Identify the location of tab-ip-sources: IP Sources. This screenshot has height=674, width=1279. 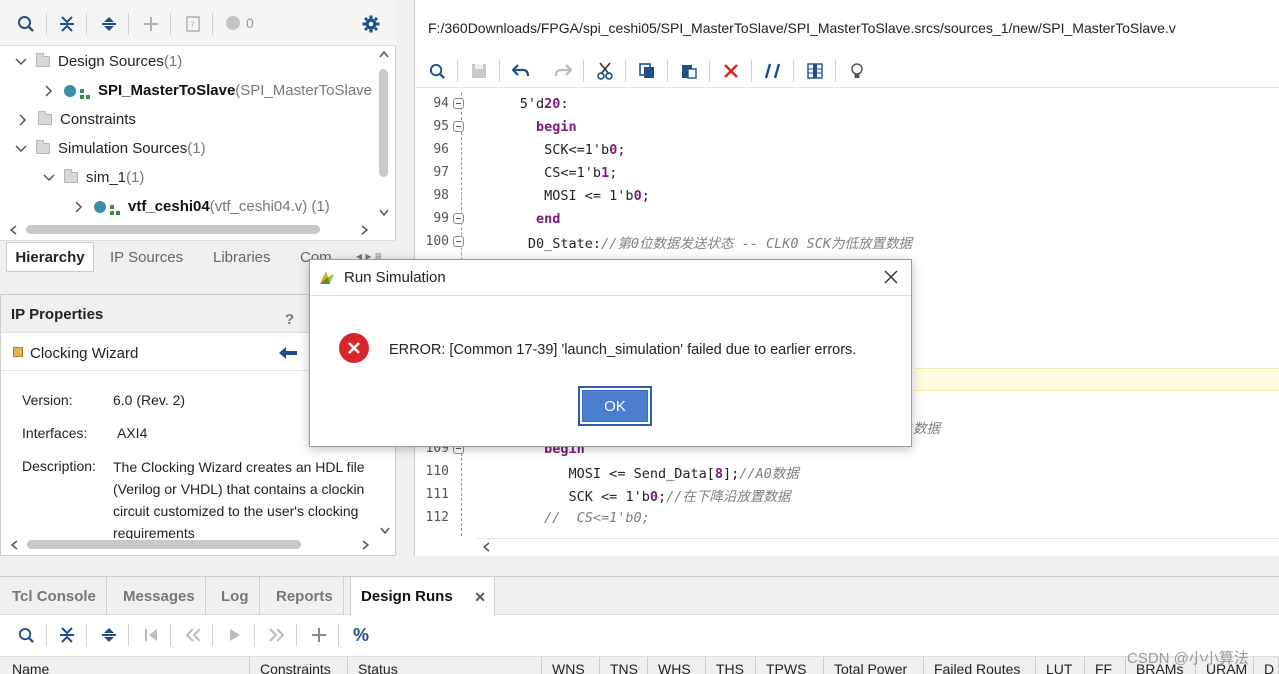
(146, 257).